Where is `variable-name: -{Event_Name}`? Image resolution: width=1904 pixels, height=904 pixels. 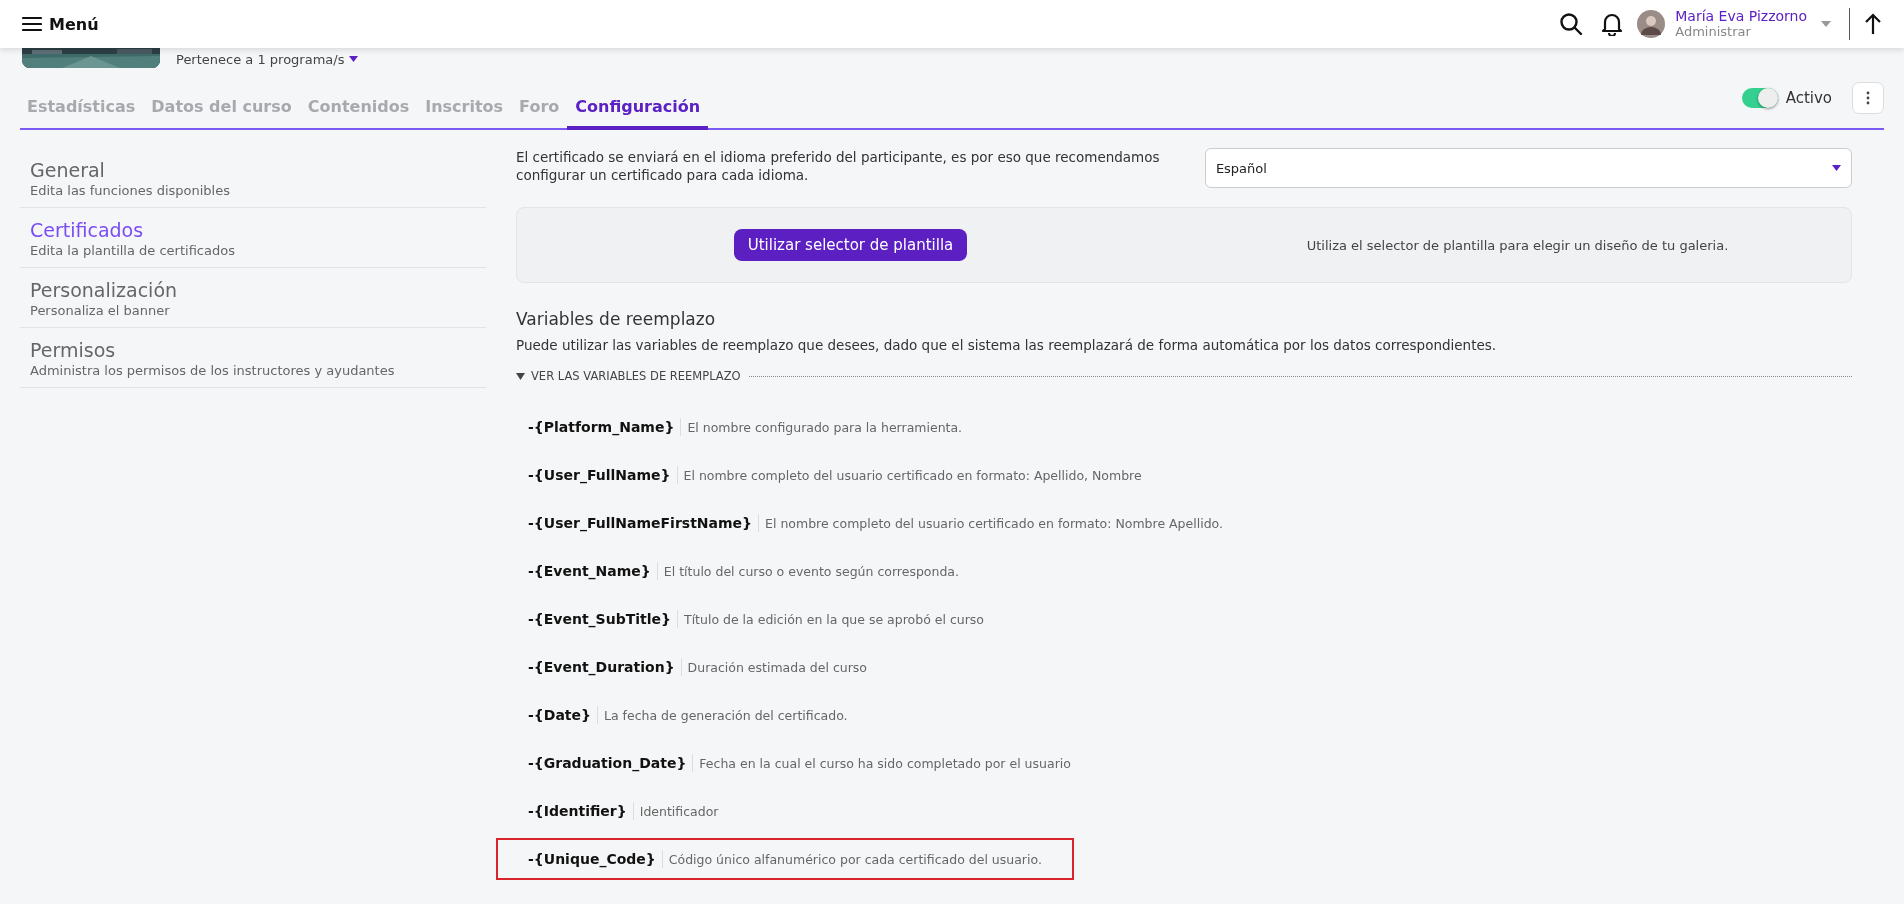 variable-name: -{Event_Name} is located at coordinates (589, 571).